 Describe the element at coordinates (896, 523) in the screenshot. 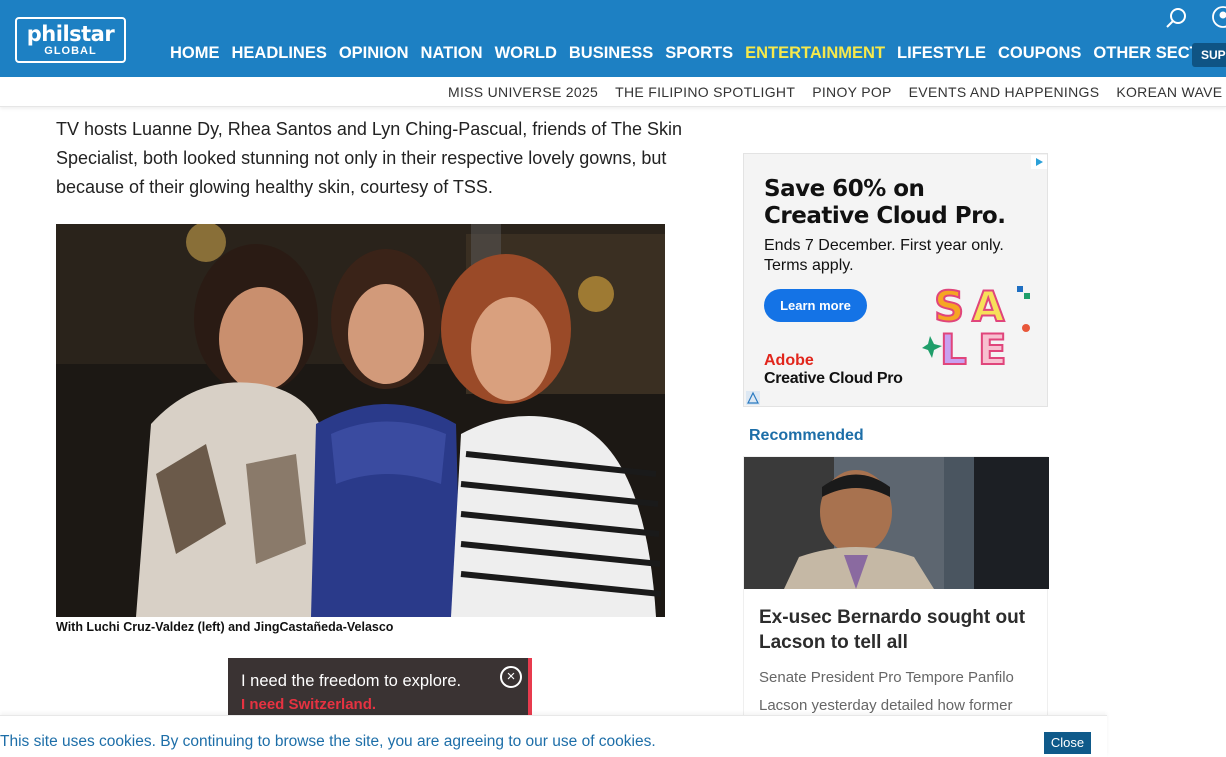

I see `recommended-image` at that location.